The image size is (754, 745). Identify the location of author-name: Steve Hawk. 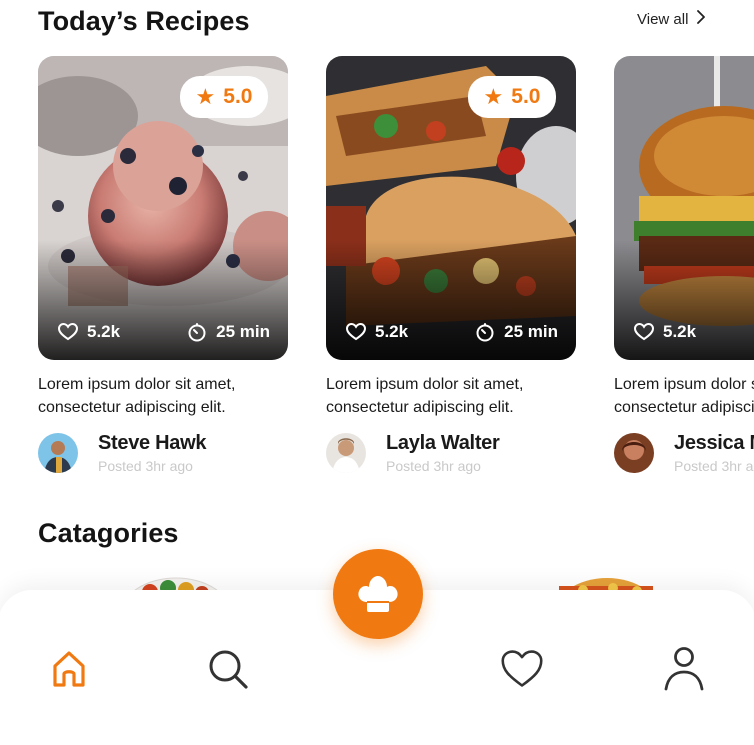
(152, 443).